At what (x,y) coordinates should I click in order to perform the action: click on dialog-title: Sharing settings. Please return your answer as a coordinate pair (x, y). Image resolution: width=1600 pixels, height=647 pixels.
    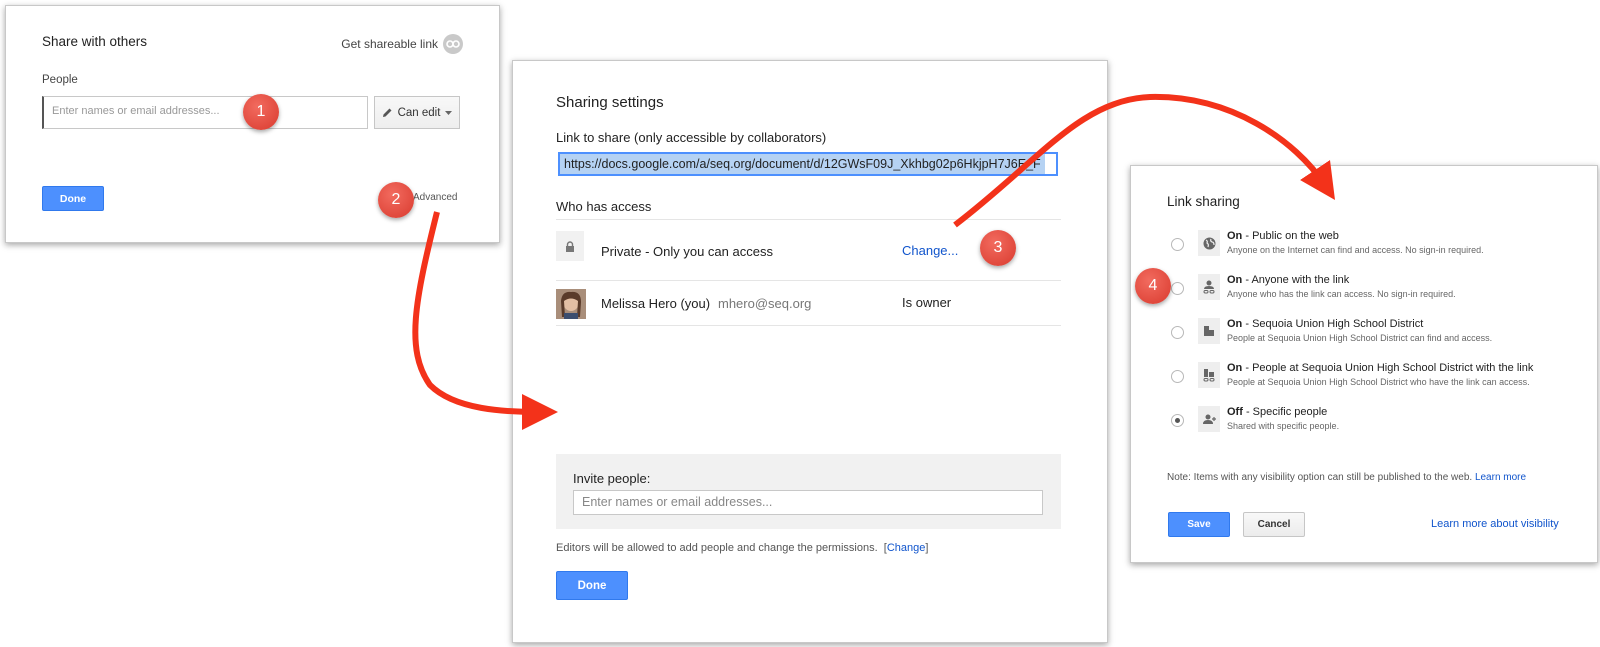
    Looking at the image, I should click on (610, 102).